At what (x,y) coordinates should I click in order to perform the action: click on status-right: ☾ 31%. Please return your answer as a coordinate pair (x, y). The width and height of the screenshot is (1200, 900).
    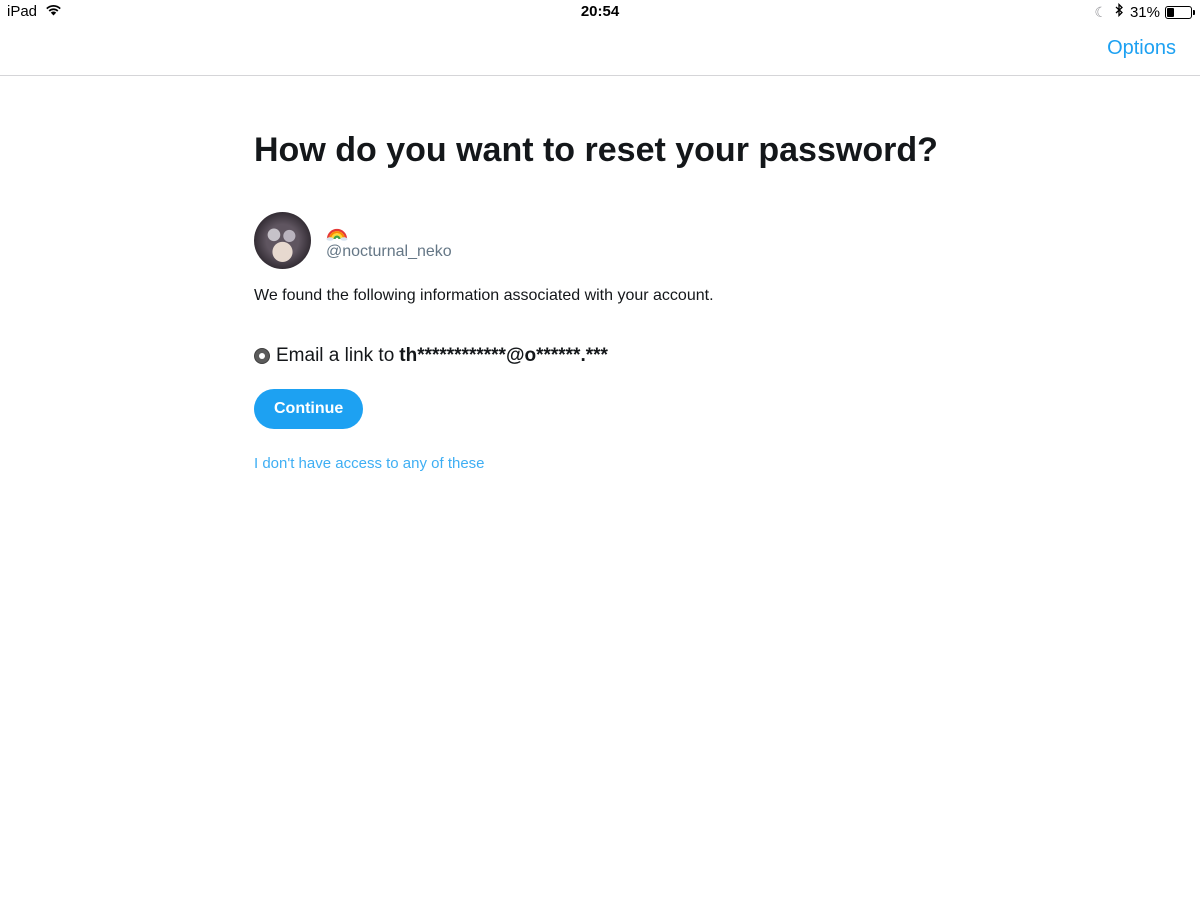
    Looking at the image, I should click on (1144, 11).